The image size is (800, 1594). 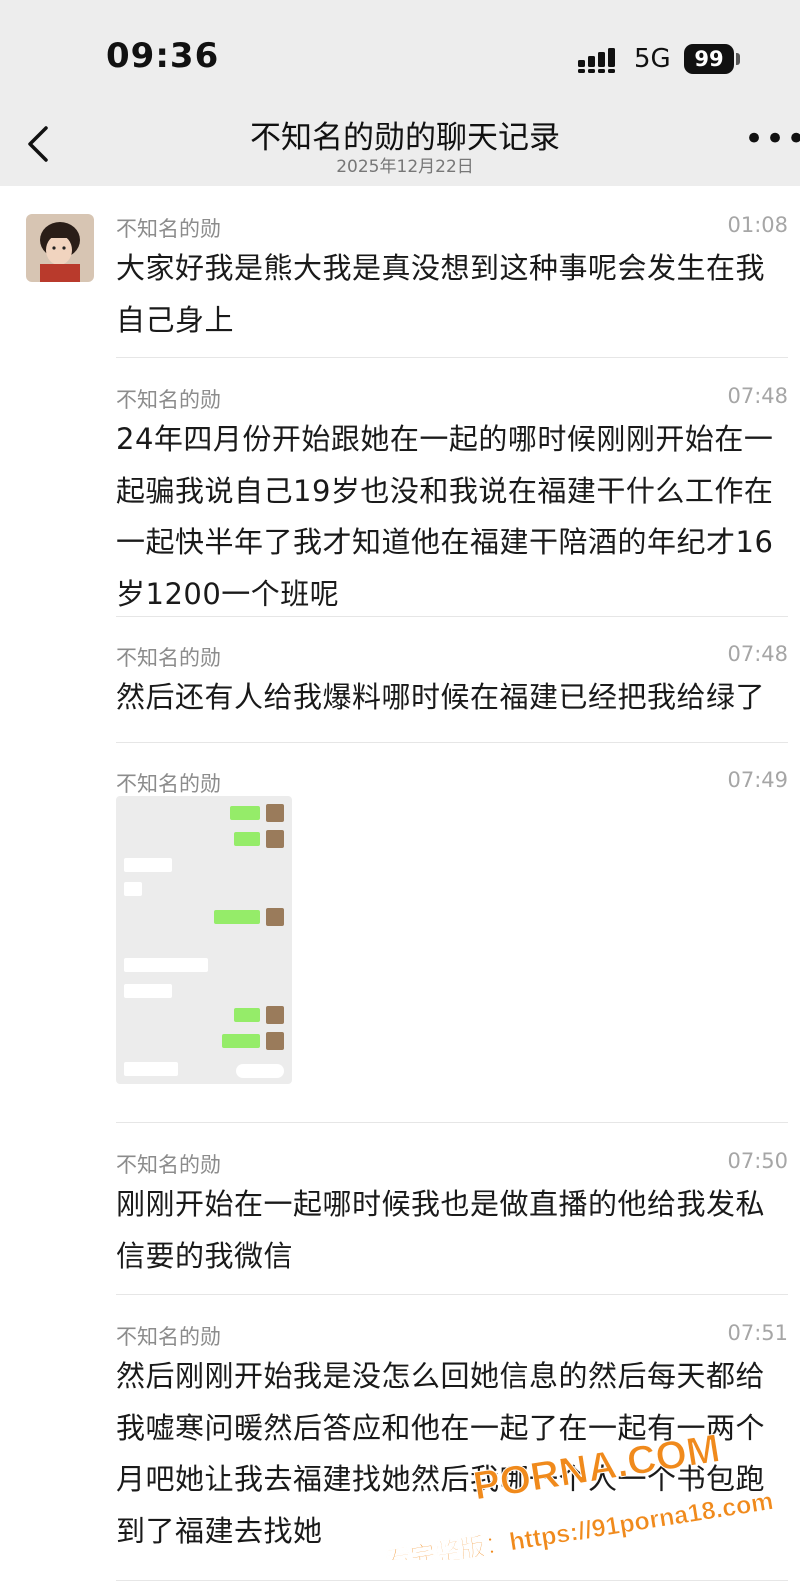 I want to click on message-time: 07:50, so click(x=757, y=1161).